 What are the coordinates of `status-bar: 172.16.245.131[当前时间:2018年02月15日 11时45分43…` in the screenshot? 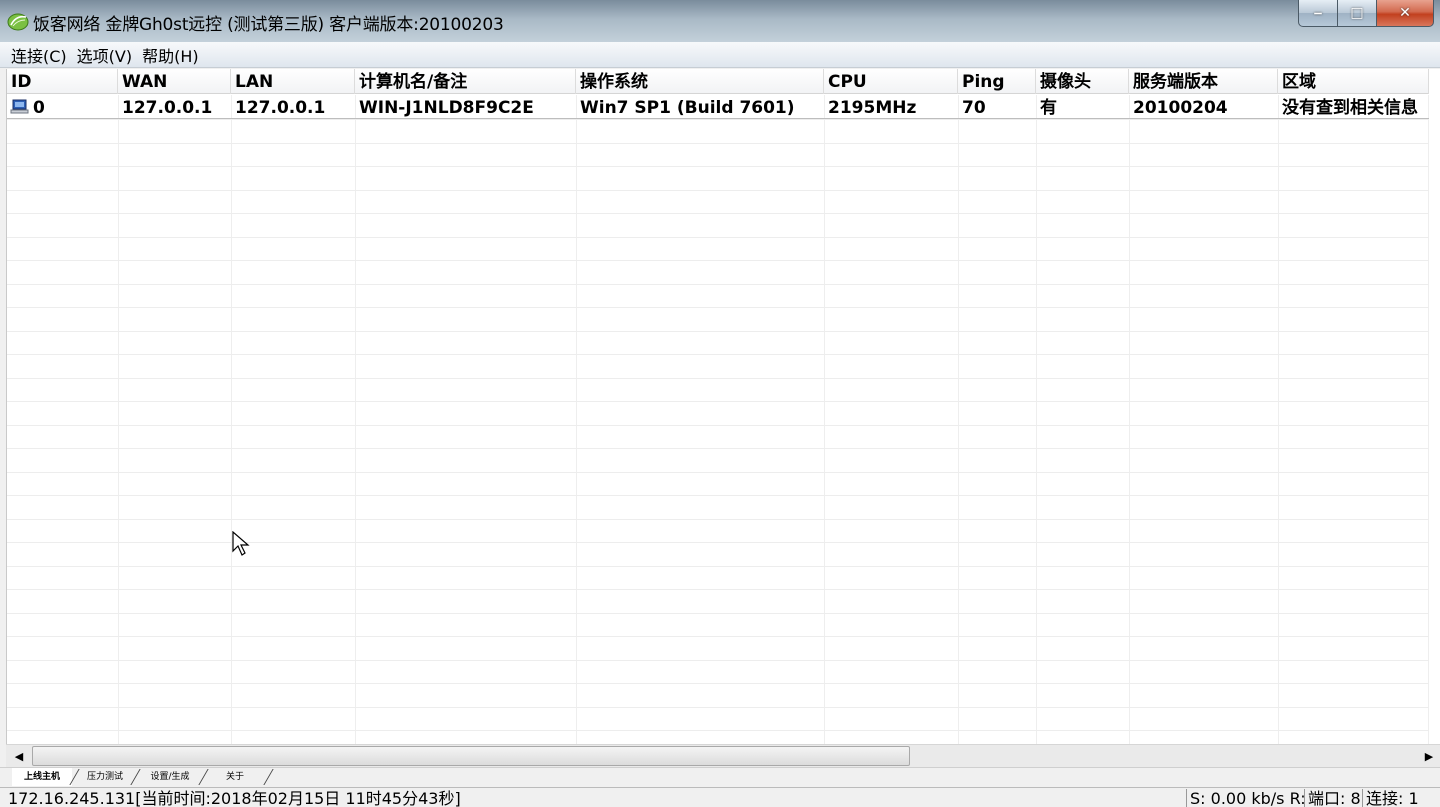 It's located at (720, 797).